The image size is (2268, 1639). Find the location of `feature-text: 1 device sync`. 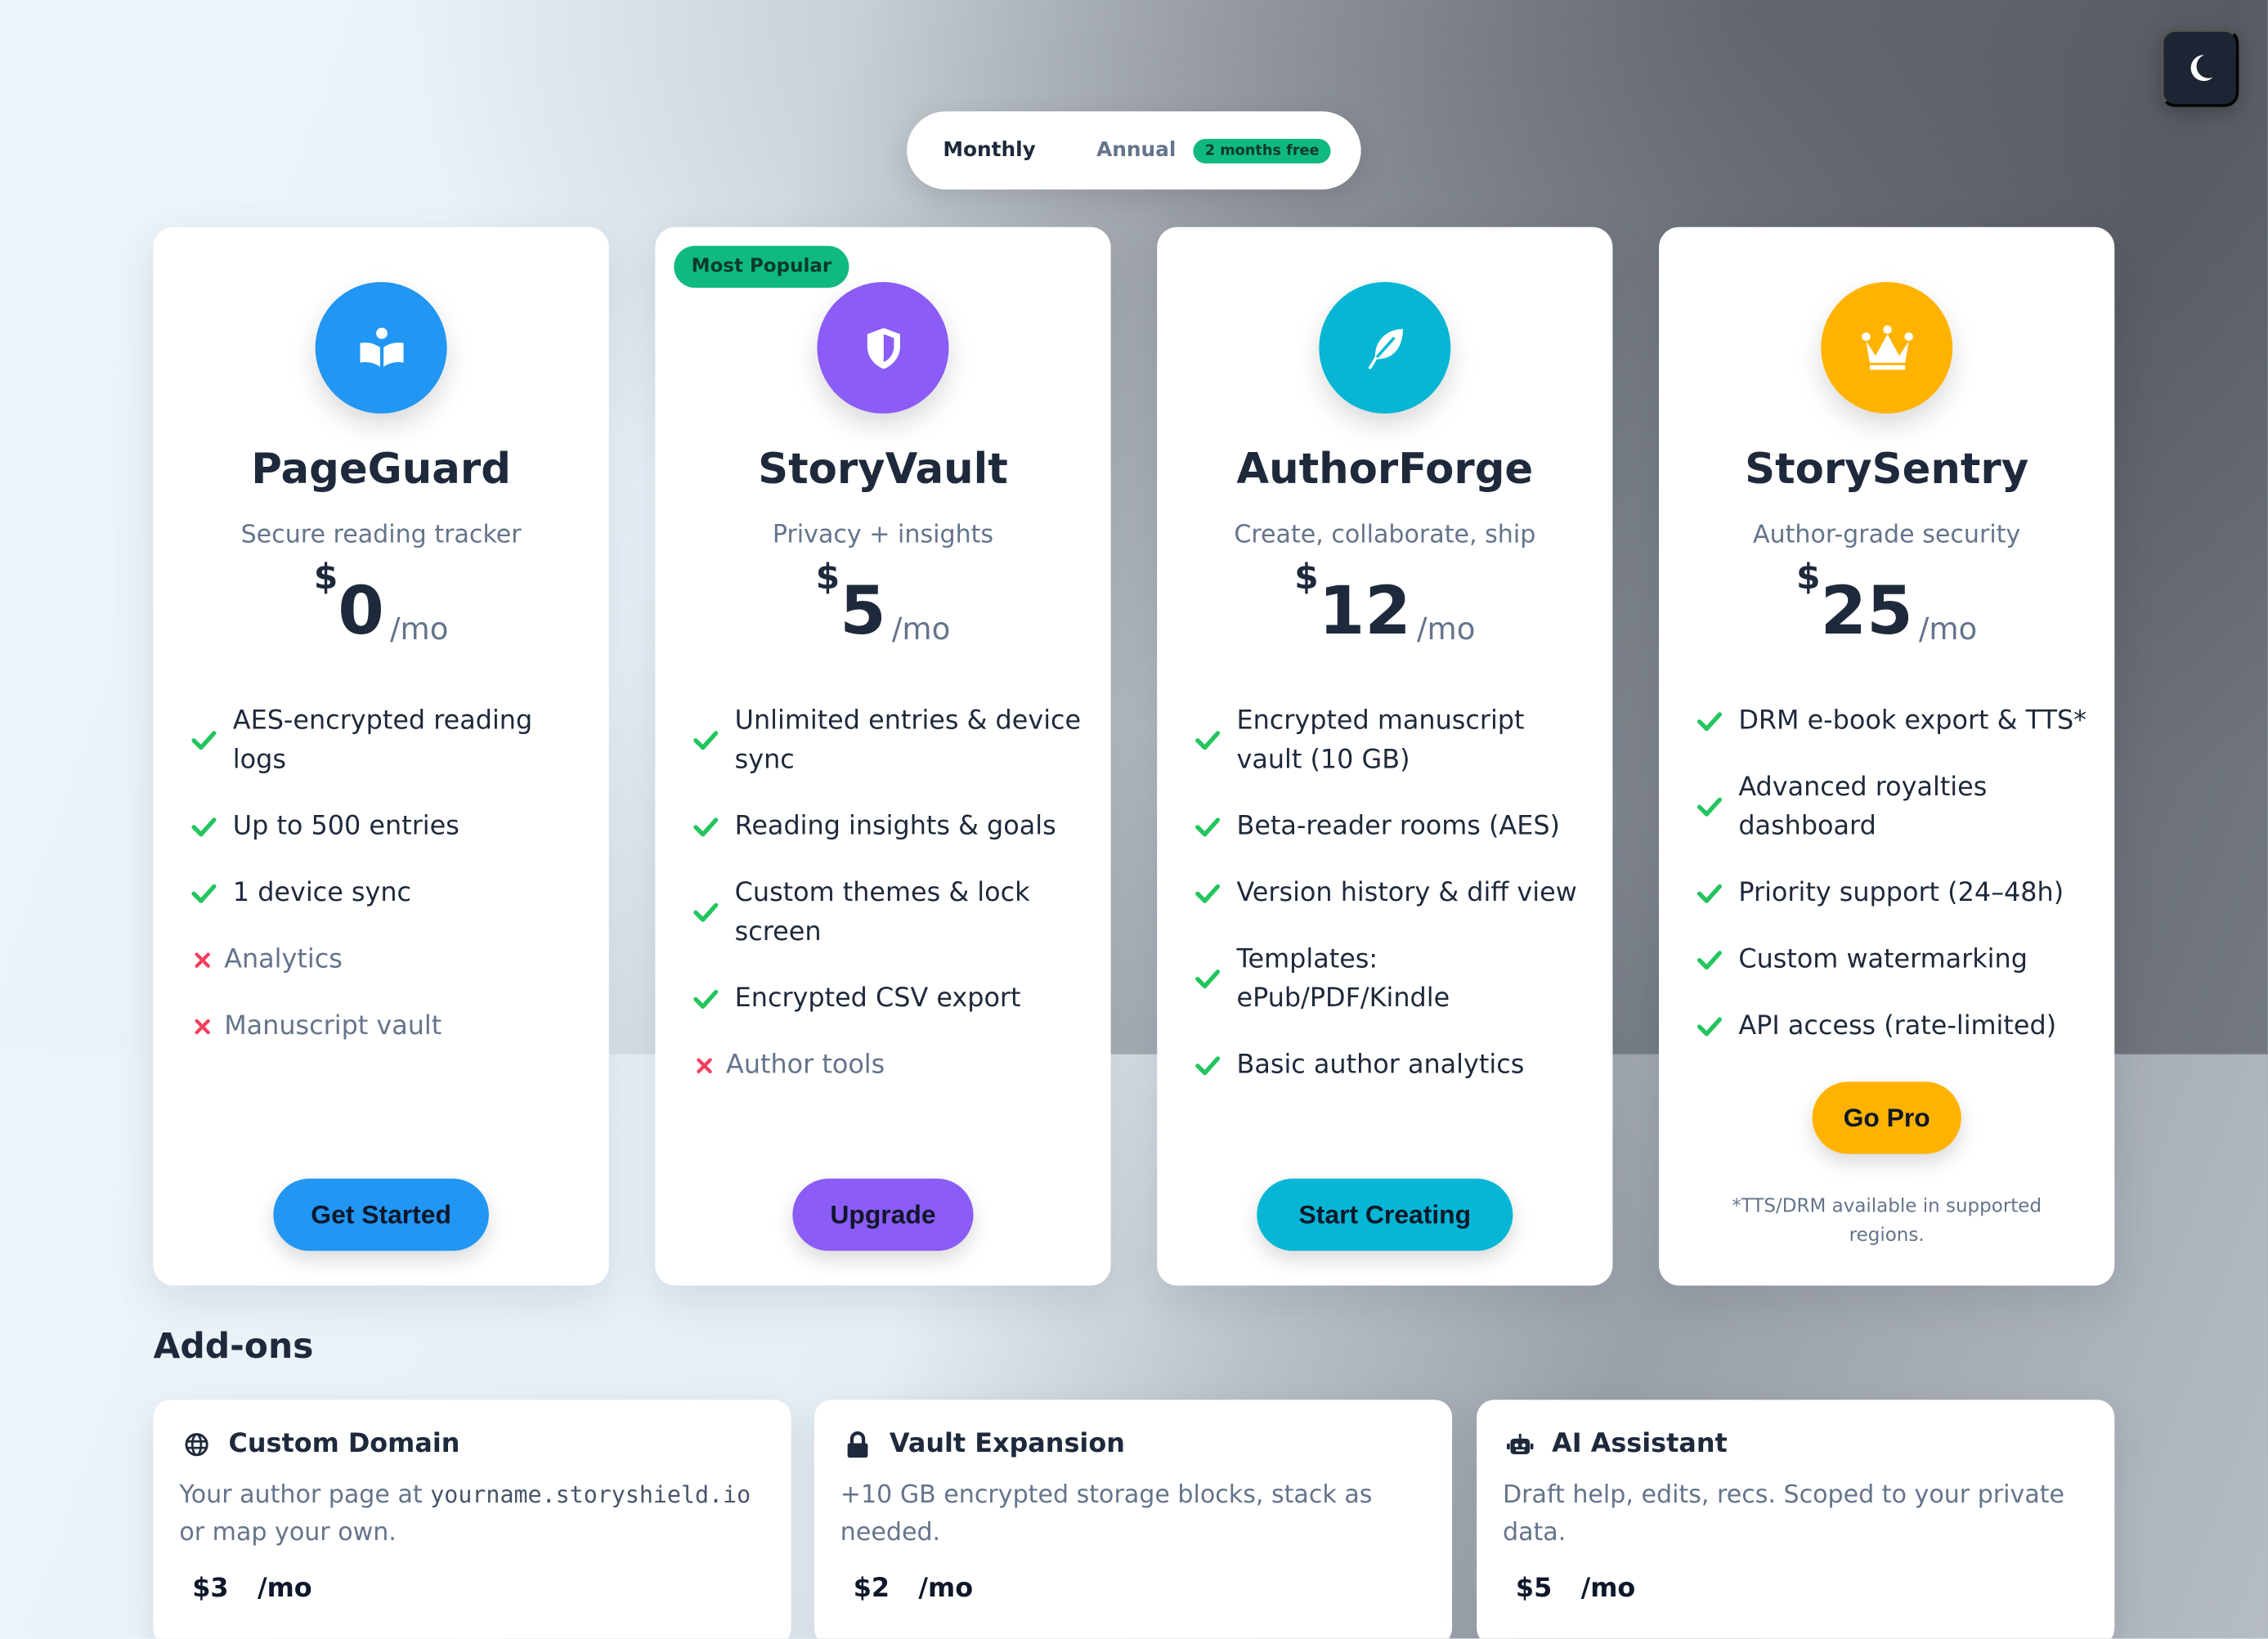

feature-text: 1 device sync is located at coordinates (322, 892).